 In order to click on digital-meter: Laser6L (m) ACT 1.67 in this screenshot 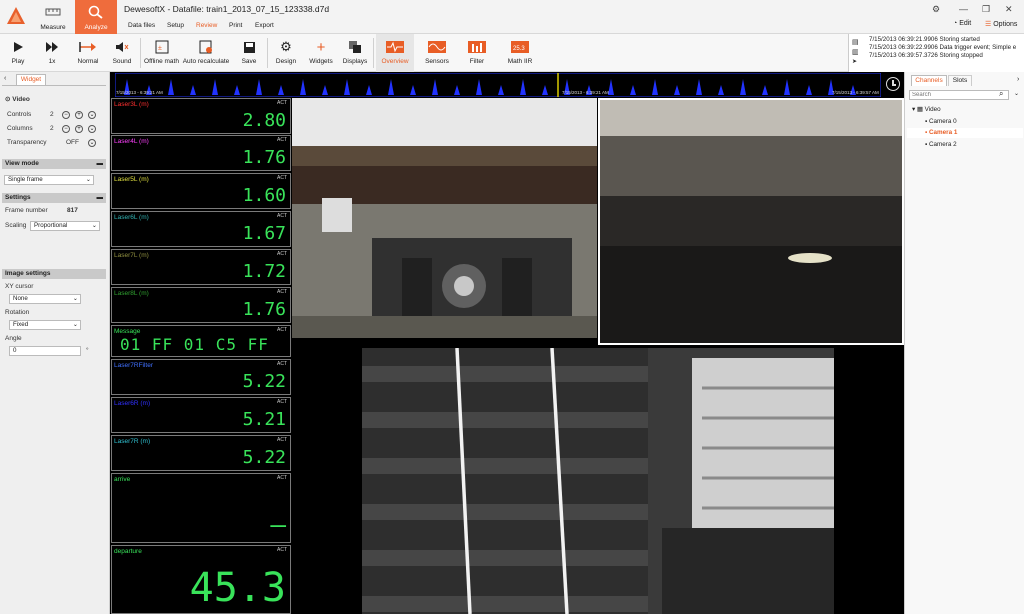, I will do `click(201, 229)`.